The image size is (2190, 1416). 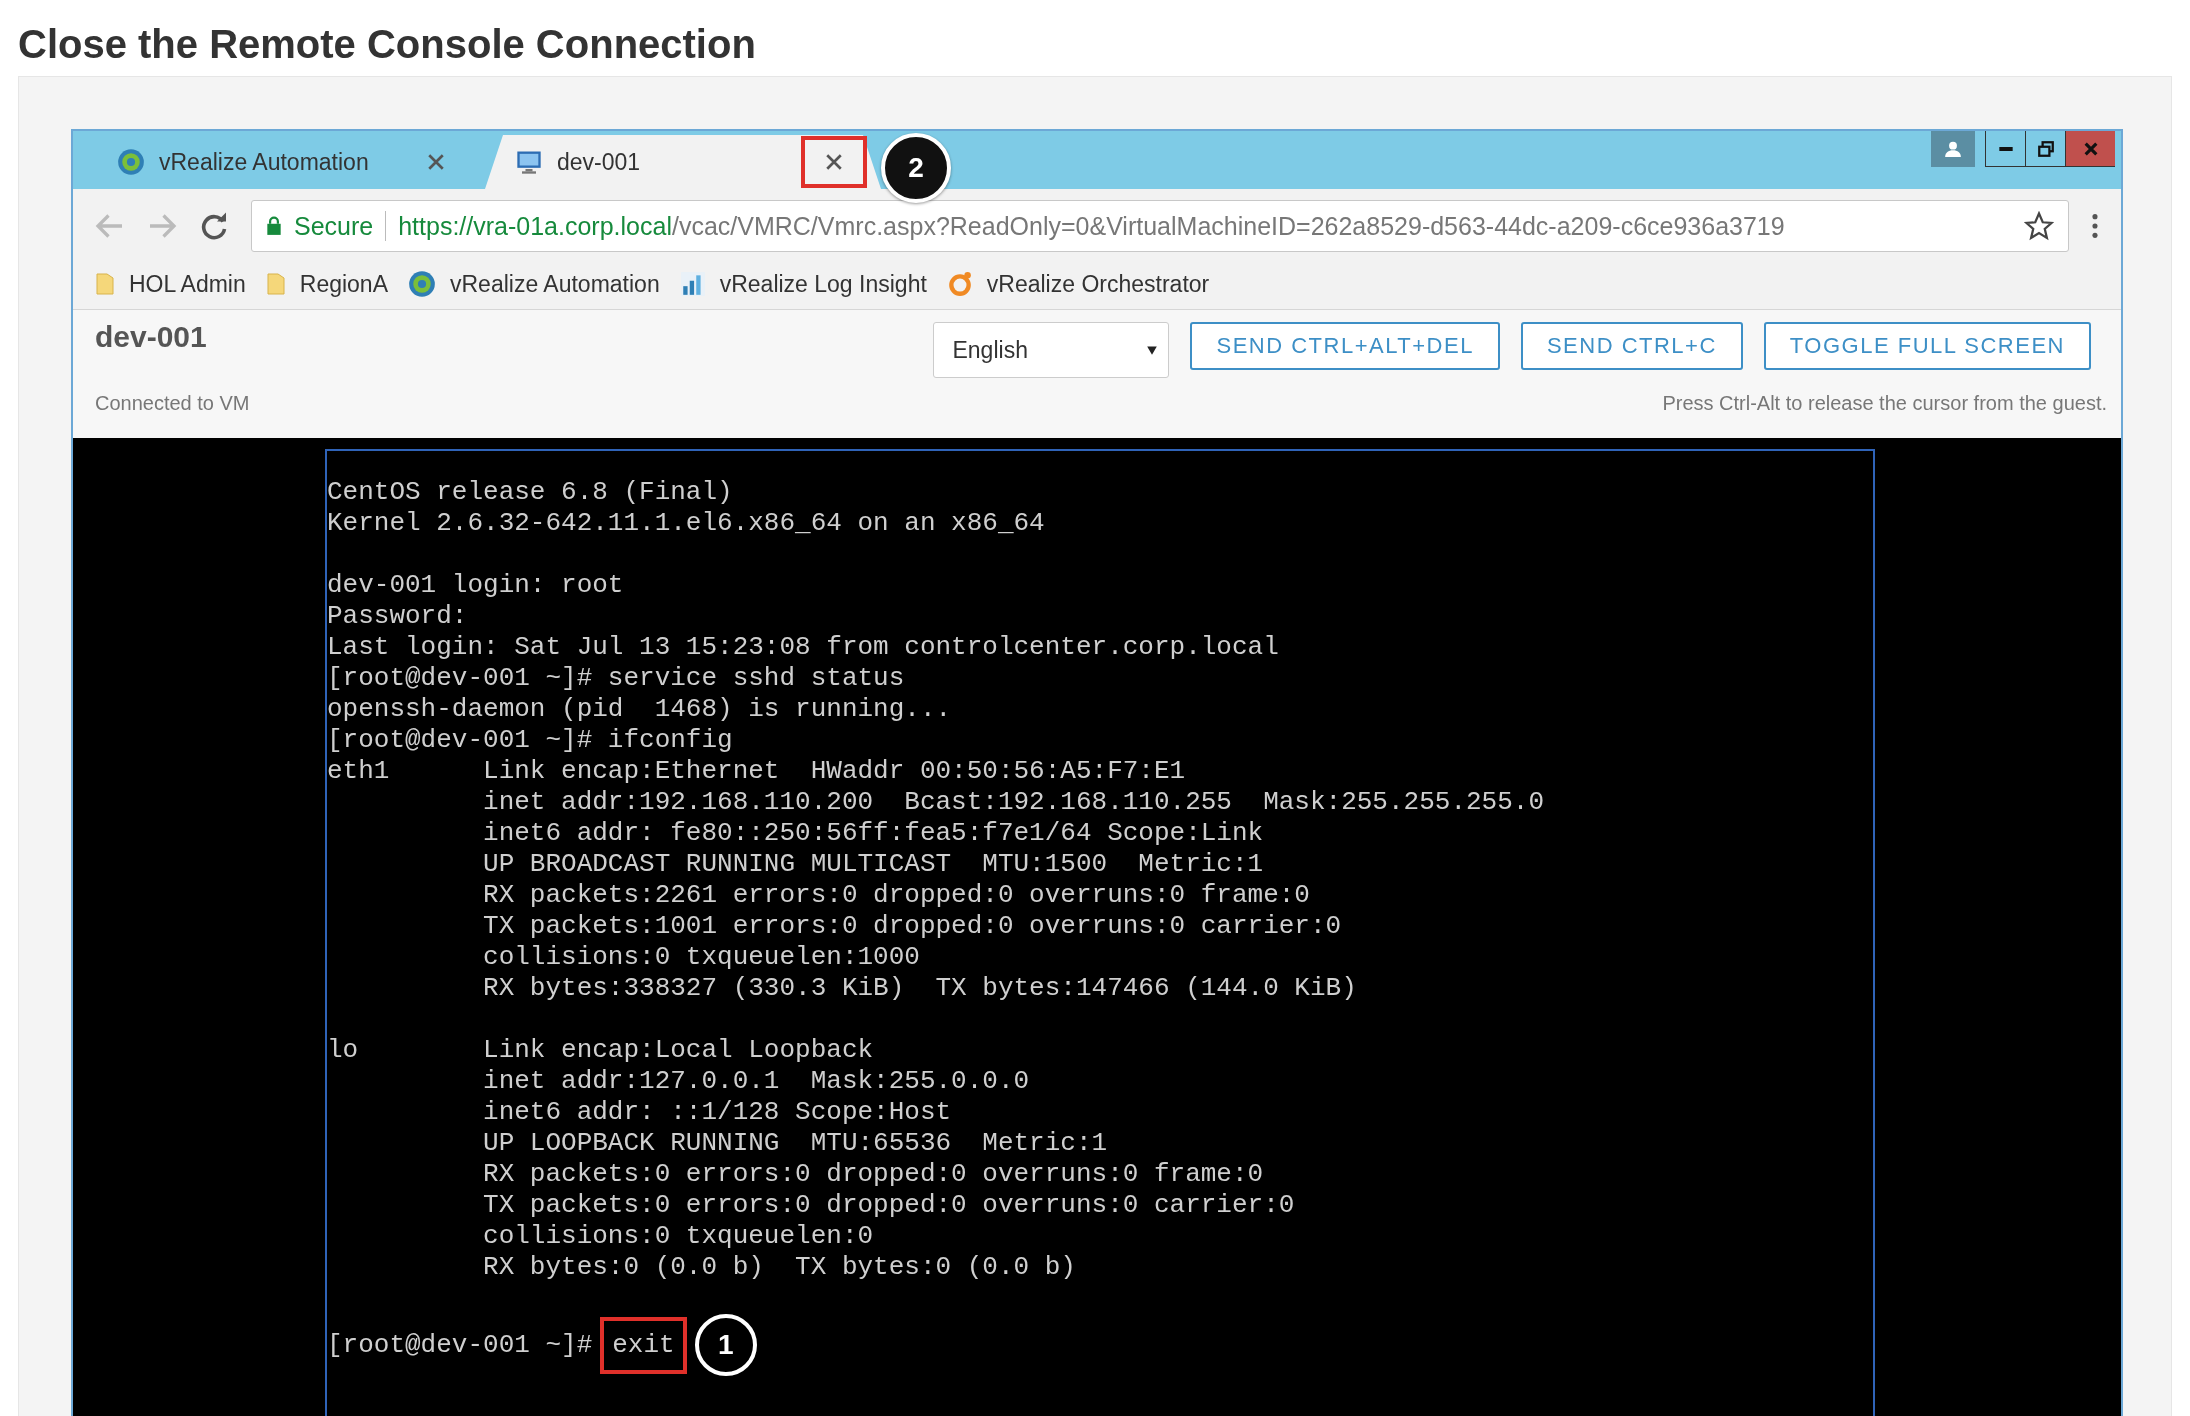 What do you see at coordinates (274, 226) in the screenshot?
I see `lock-icon` at bounding box center [274, 226].